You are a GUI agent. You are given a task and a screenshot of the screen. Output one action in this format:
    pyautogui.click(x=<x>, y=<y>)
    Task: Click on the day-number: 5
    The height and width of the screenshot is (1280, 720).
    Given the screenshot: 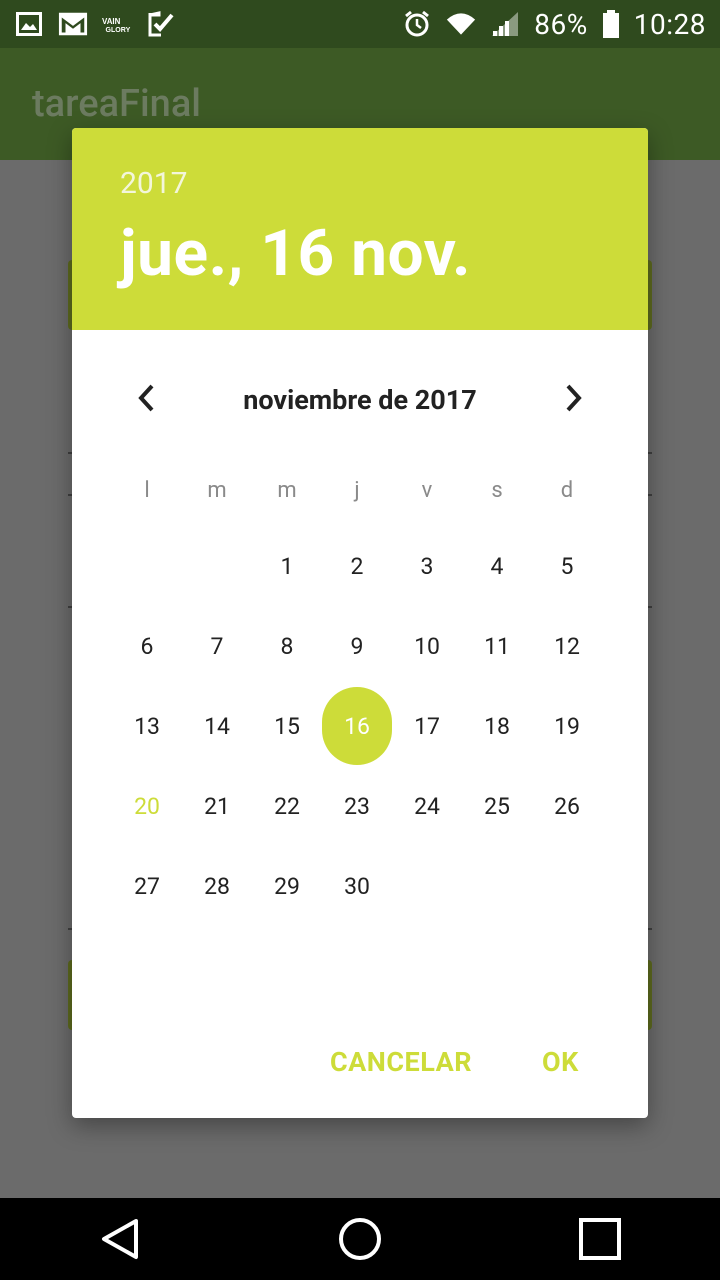 What is the action you would take?
    pyautogui.click(x=567, y=566)
    